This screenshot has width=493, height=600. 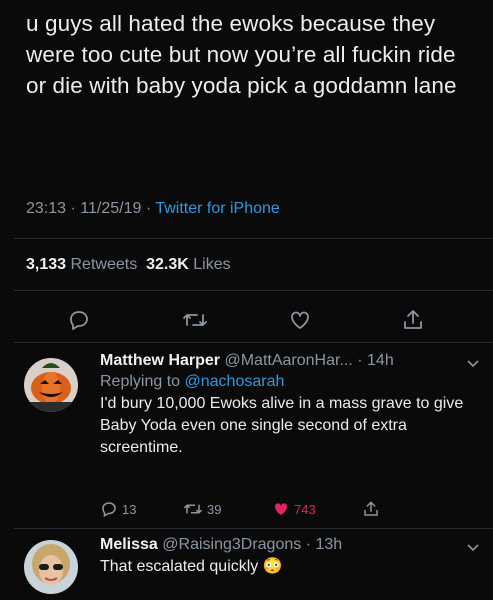 I want to click on reply-text-line: That escalated quickly 😳, so click(x=292, y=567).